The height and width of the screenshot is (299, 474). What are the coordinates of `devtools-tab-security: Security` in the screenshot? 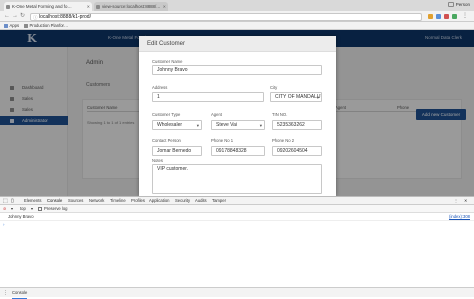 It's located at (182, 201).